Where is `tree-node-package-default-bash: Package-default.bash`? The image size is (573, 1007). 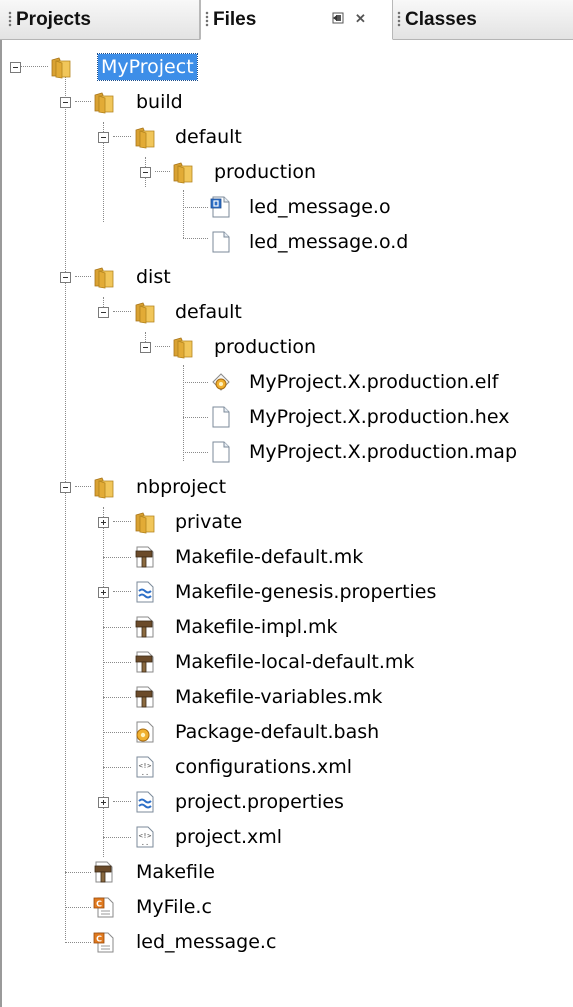
tree-node-package-default-bash: Package-default.bash is located at coordinates (286, 732).